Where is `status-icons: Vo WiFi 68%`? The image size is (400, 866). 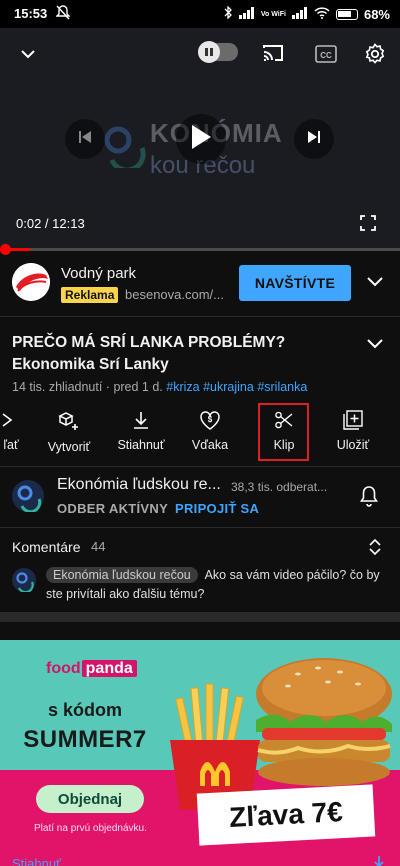
status-icons: Vo WiFi 68% is located at coordinates (307, 13).